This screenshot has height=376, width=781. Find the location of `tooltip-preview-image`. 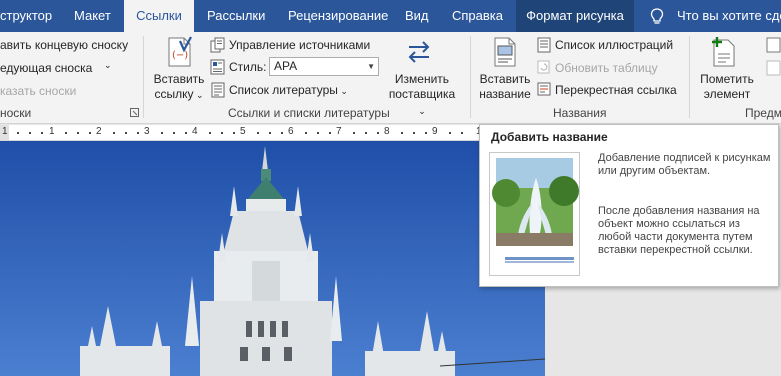

tooltip-preview-image is located at coordinates (534, 214).